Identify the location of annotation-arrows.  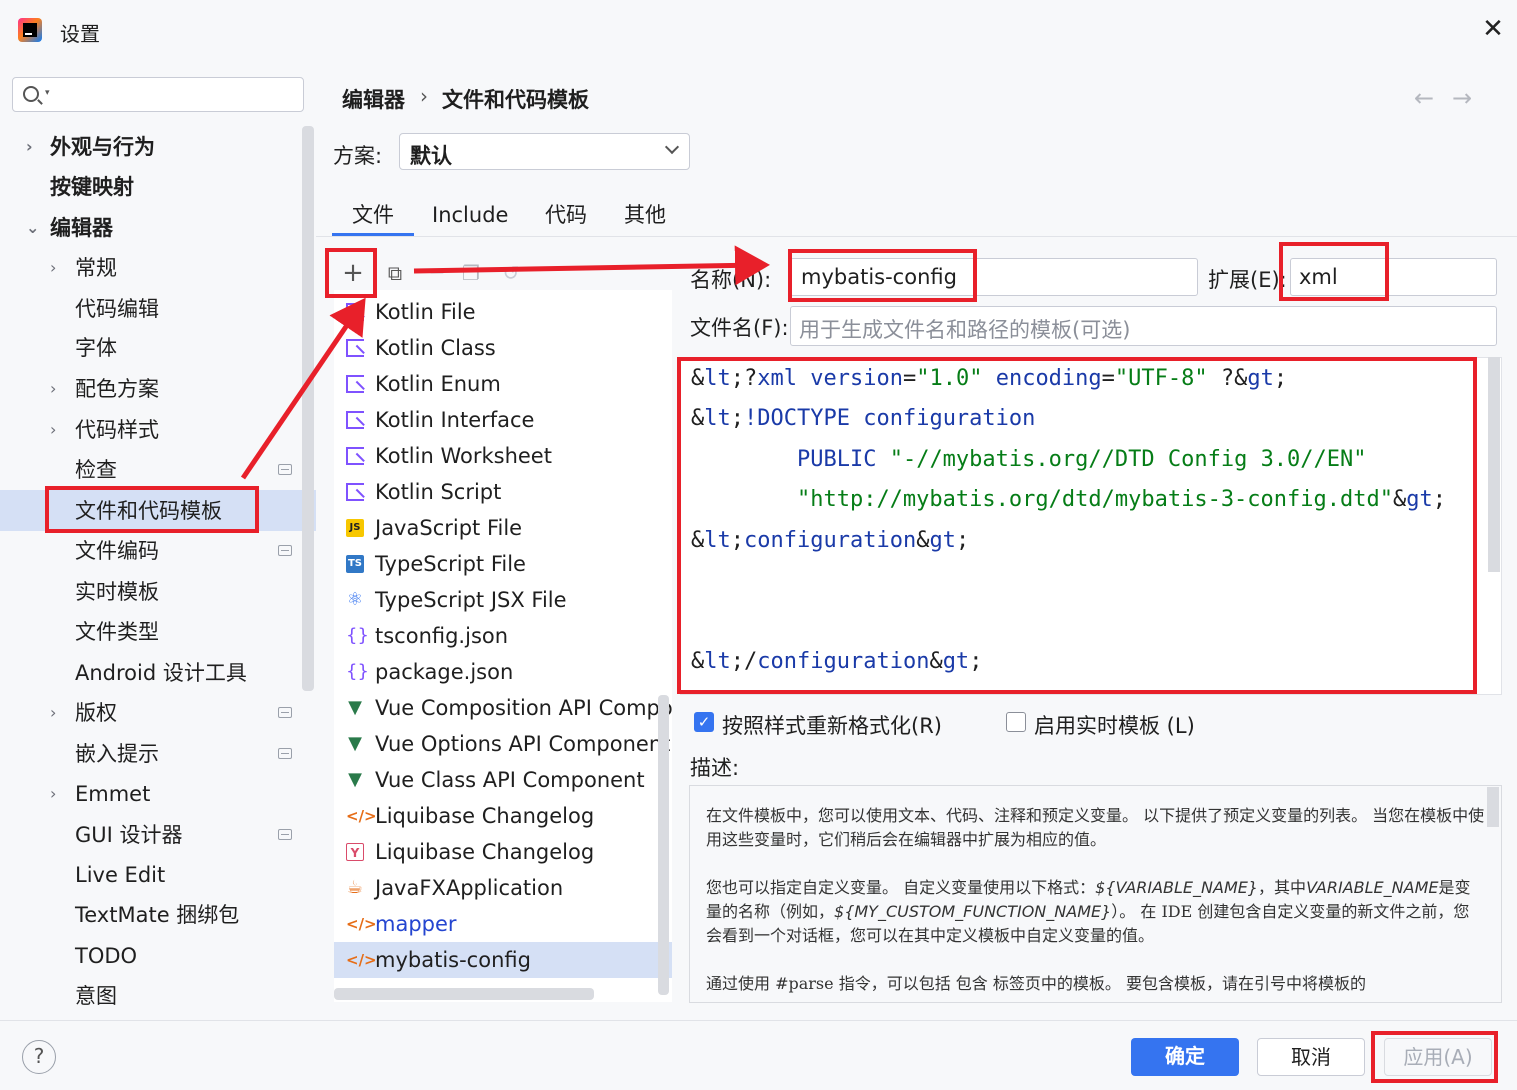
(505, 362).